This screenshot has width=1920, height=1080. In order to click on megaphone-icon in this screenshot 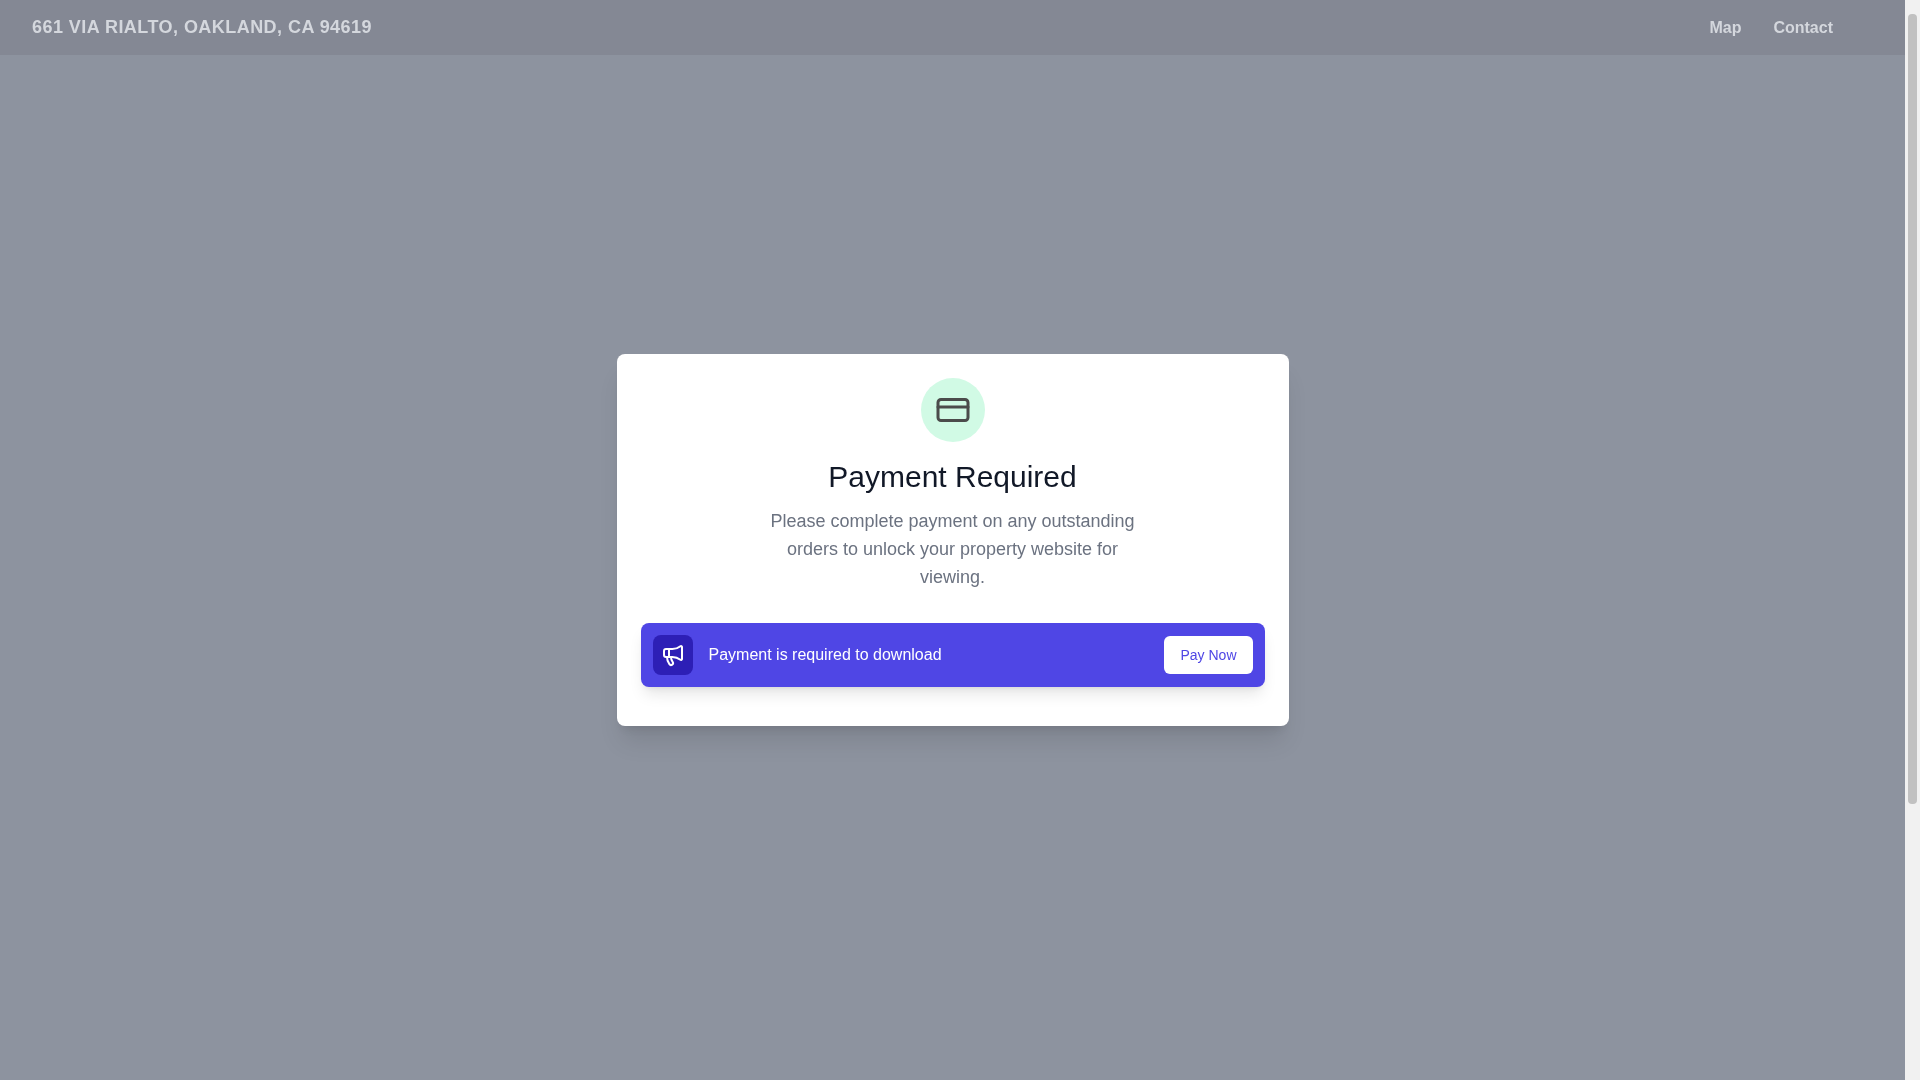, I will do `click(672, 655)`.